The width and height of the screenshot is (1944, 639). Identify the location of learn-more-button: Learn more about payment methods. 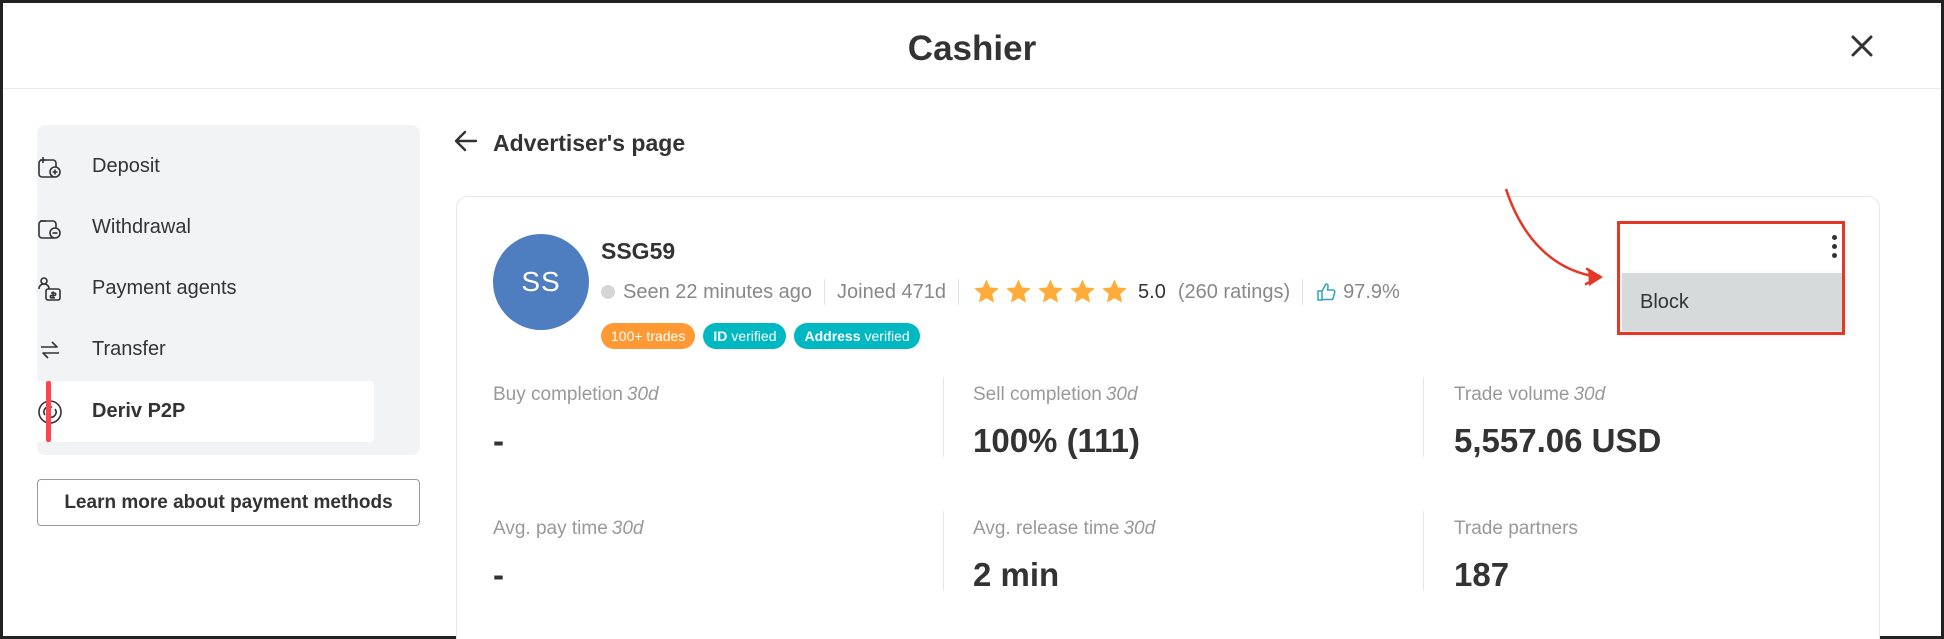
(228, 502).